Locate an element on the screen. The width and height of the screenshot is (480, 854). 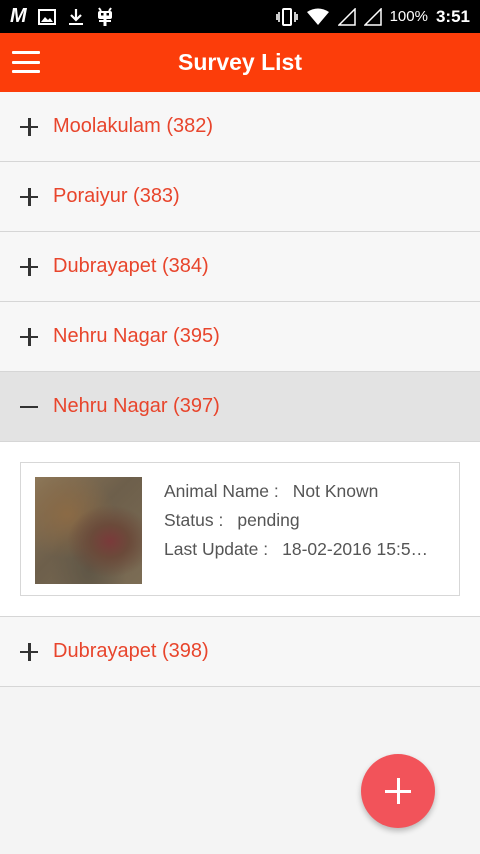
animal-name-value: Not Known is located at coordinates (335, 491).